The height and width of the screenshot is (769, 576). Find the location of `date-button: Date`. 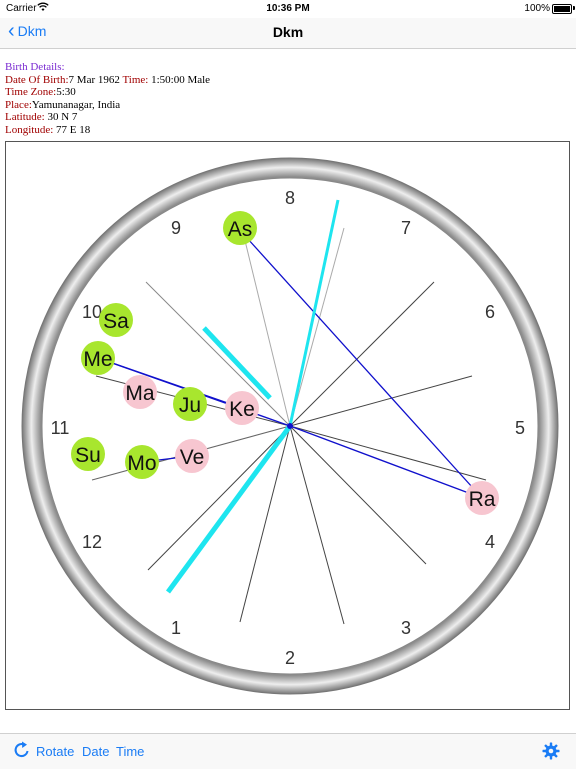

date-button: Date is located at coordinates (95, 751).